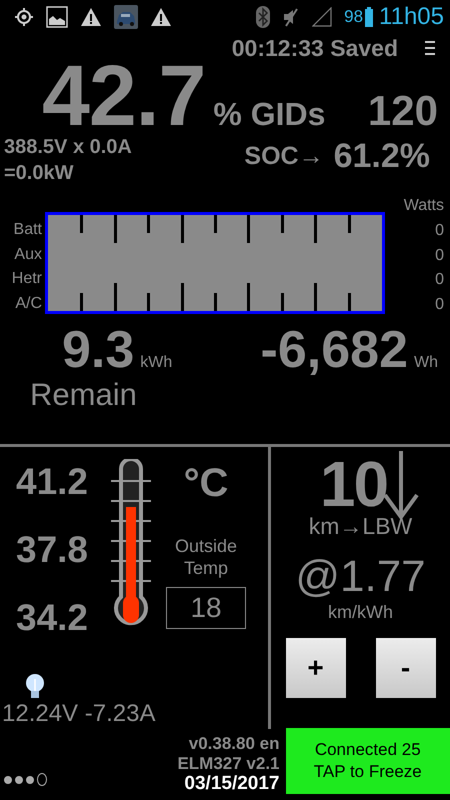 This screenshot has width=450, height=800. What do you see at coordinates (98, 350) in the screenshot?
I see `remain-value: 9.3` at bounding box center [98, 350].